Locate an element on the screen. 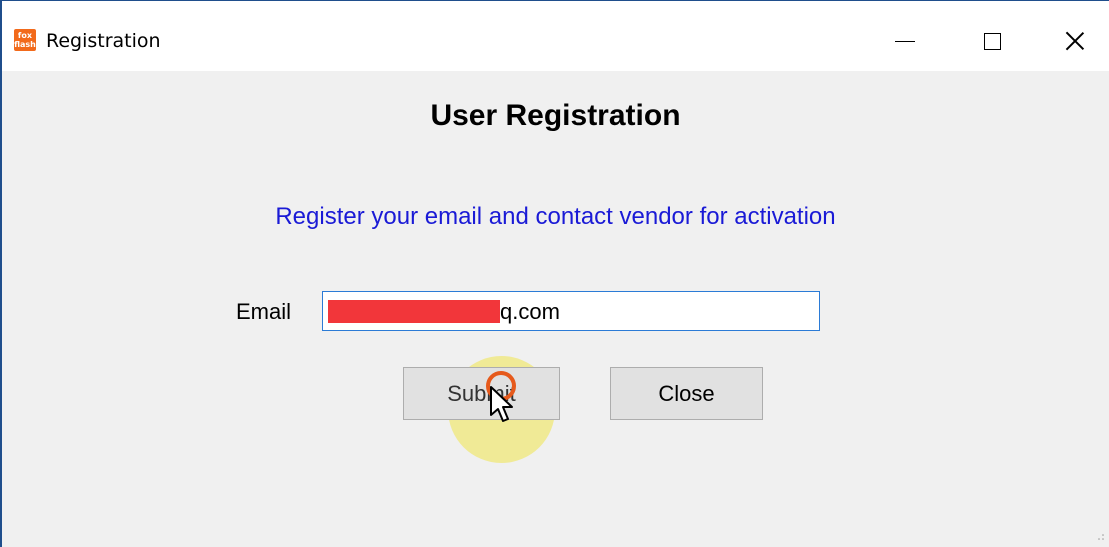  minimize-icon is located at coordinates (905, 41).